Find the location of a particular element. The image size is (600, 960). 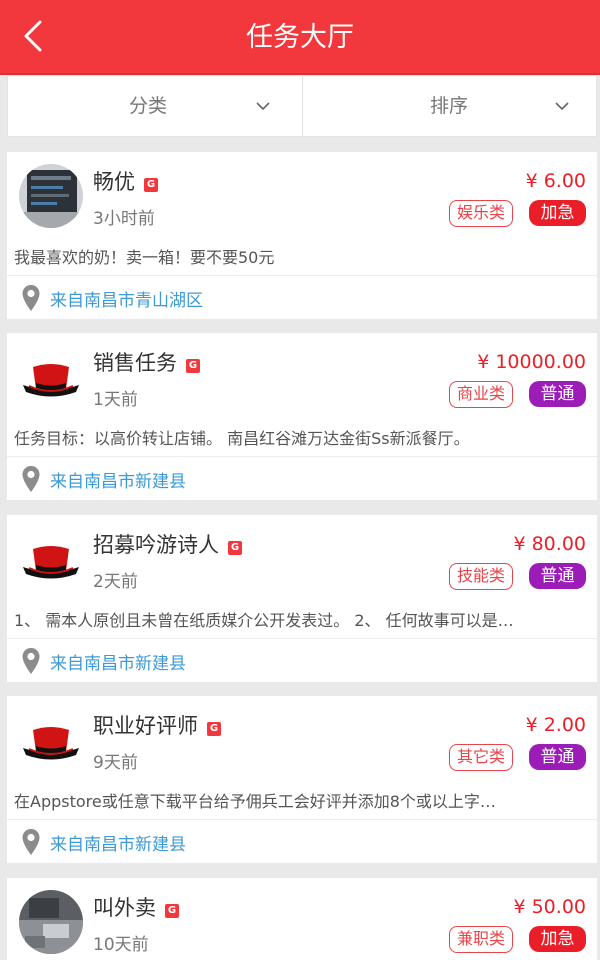

location-text: 来自南昌市青山湖区 is located at coordinates (126, 301).